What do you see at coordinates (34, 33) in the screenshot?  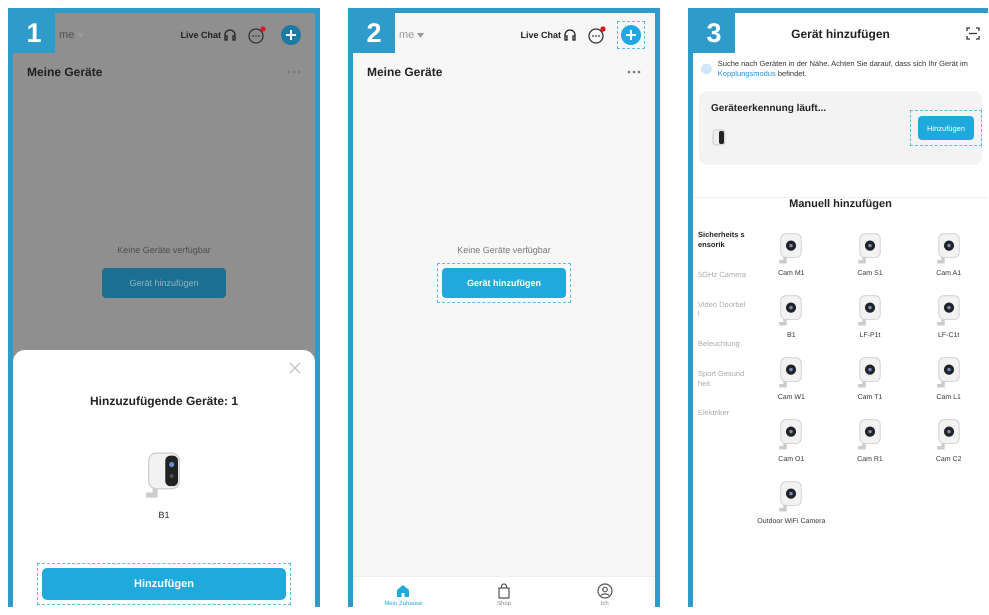 I see `step-number: 1` at bounding box center [34, 33].